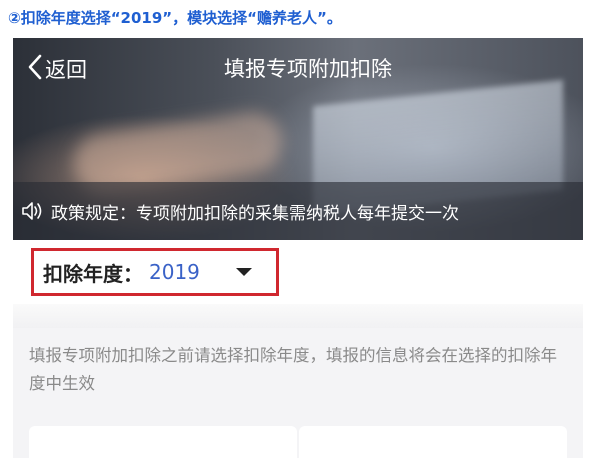 The height and width of the screenshot is (466, 602). What do you see at coordinates (243, 272) in the screenshot?
I see `dropdown-caret-icon` at bounding box center [243, 272].